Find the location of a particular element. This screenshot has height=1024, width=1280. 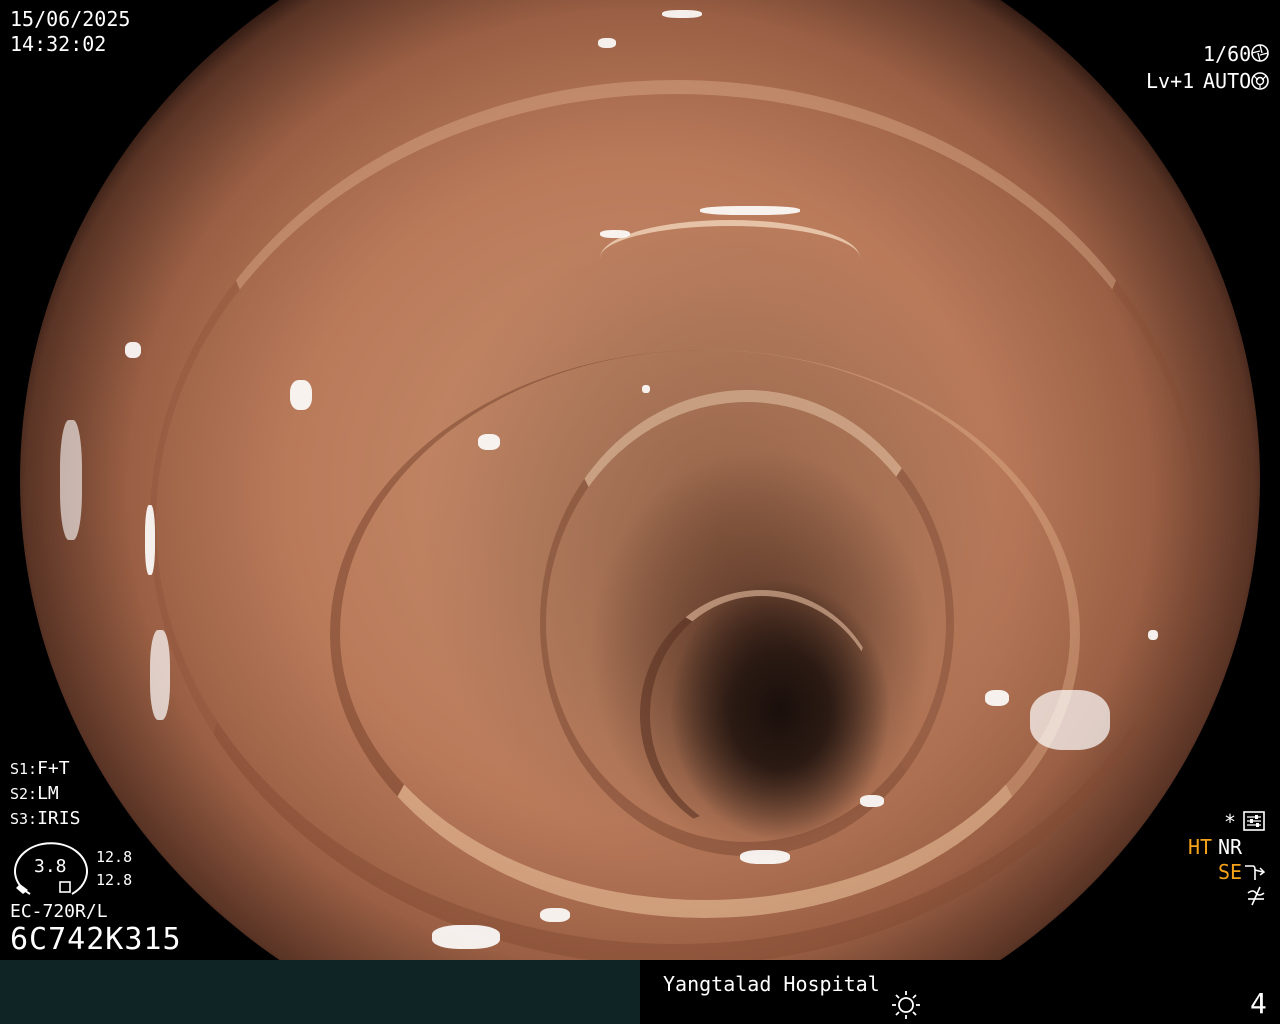

bottom-bar-left-panel is located at coordinates (320, 992).